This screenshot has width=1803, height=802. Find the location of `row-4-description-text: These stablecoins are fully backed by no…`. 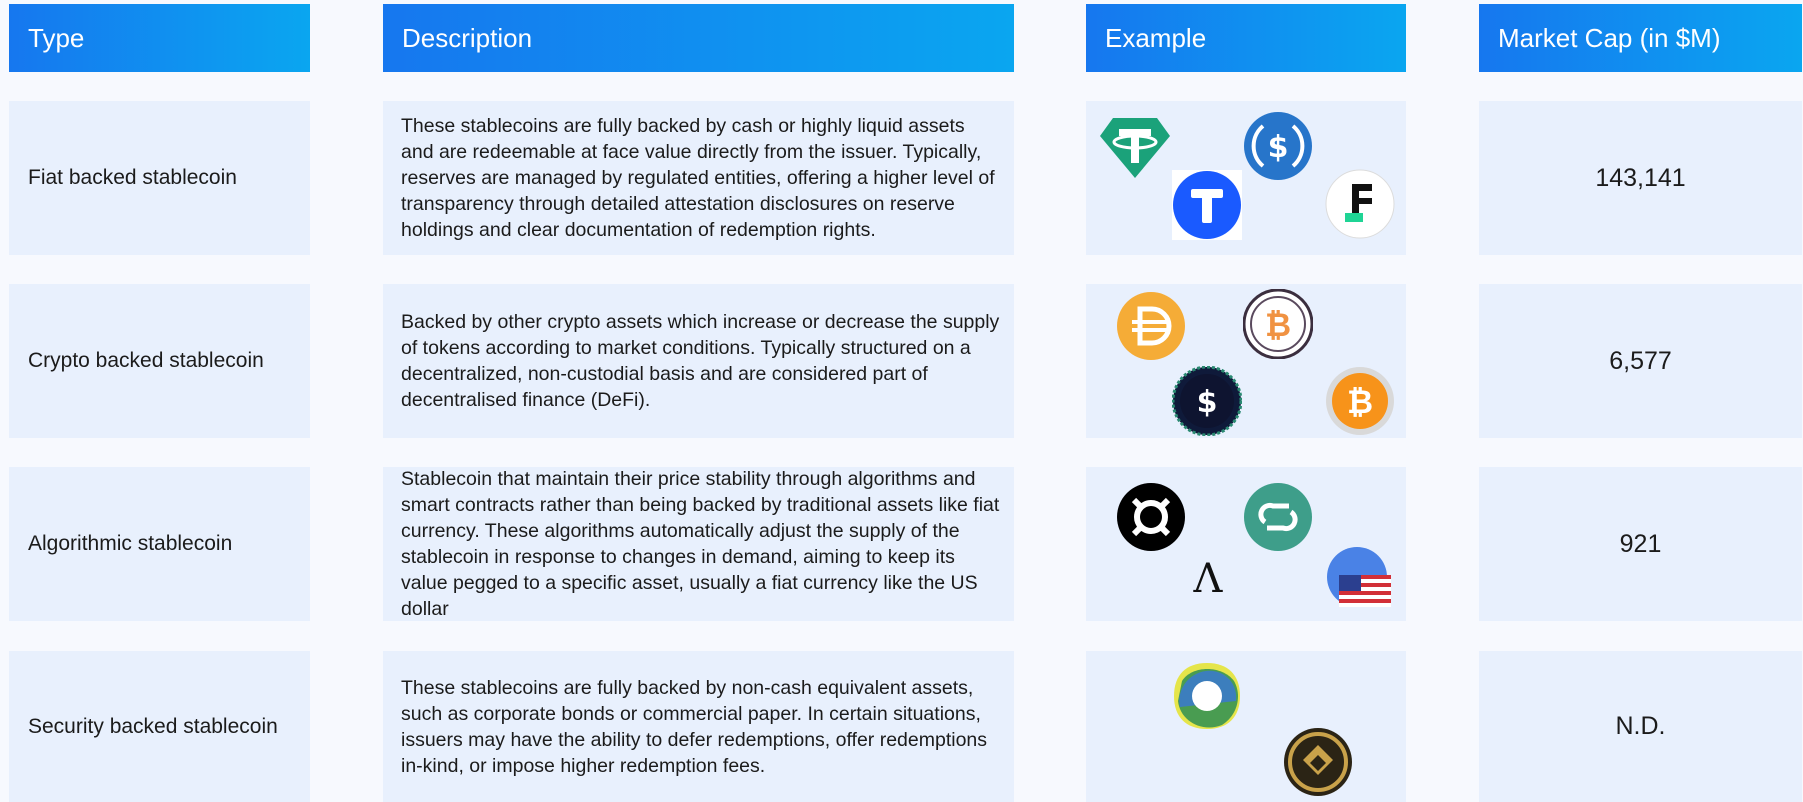

row-4-description-text: These stablecoins are fully backed by no… is located at coordinates (694, 726).